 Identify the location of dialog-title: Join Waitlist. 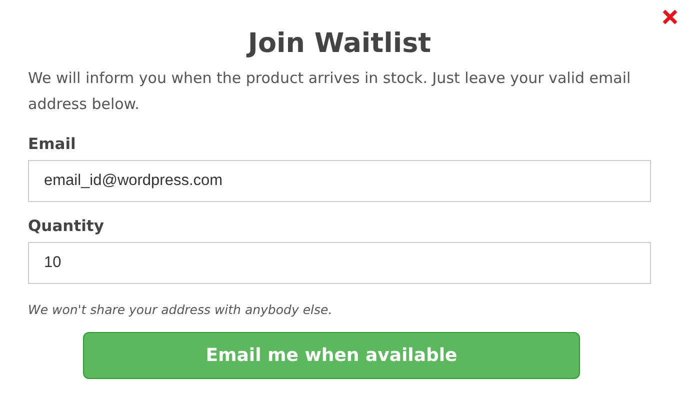
(338, 43).